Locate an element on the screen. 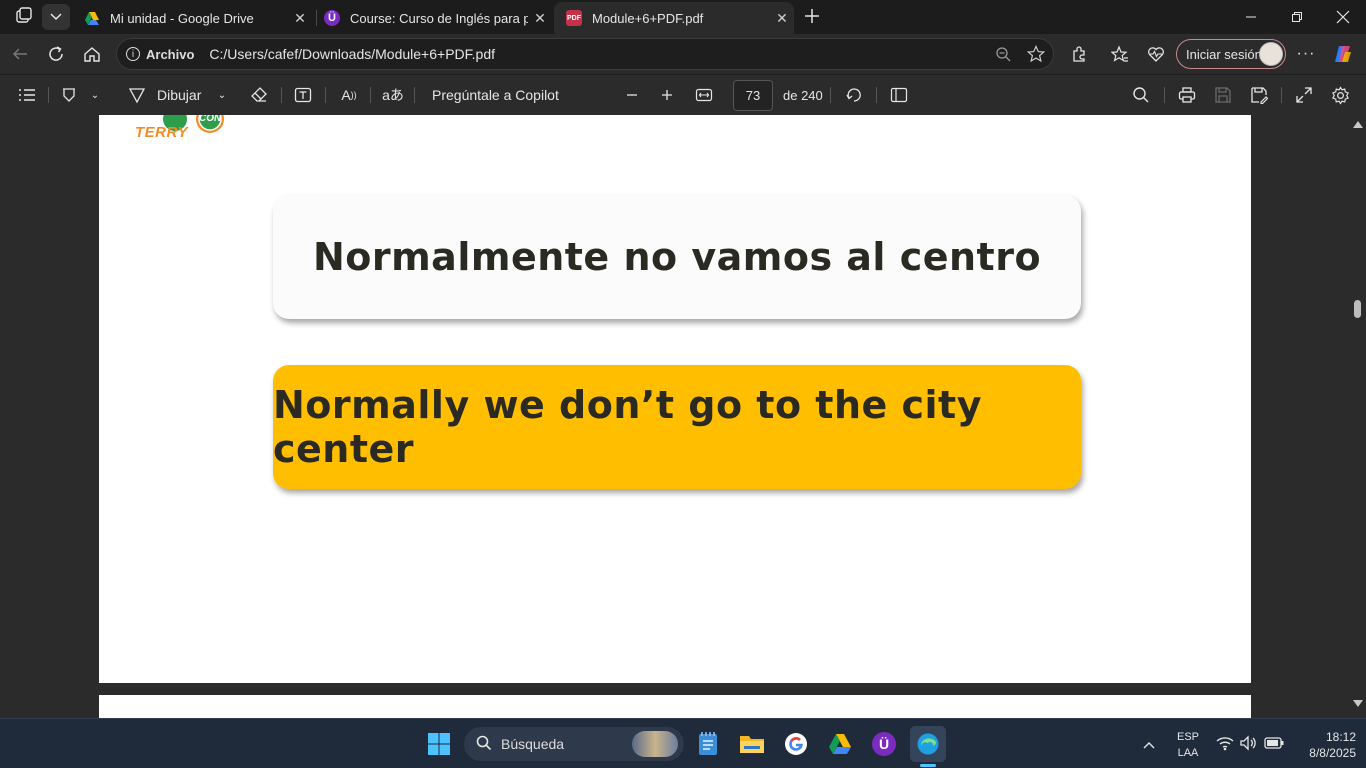  print-icon is located at coordinates (1187, 95).